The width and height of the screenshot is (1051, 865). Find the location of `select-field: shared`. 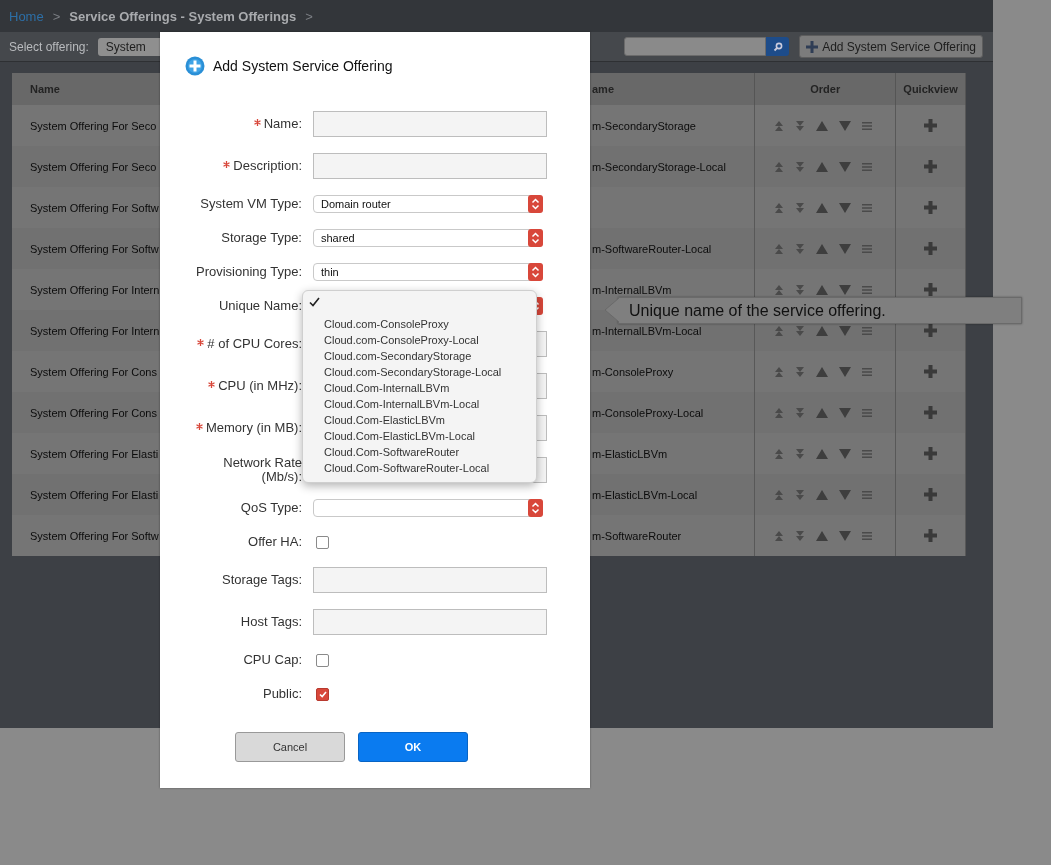

select-field: shared is located at coordinates (428, 238).